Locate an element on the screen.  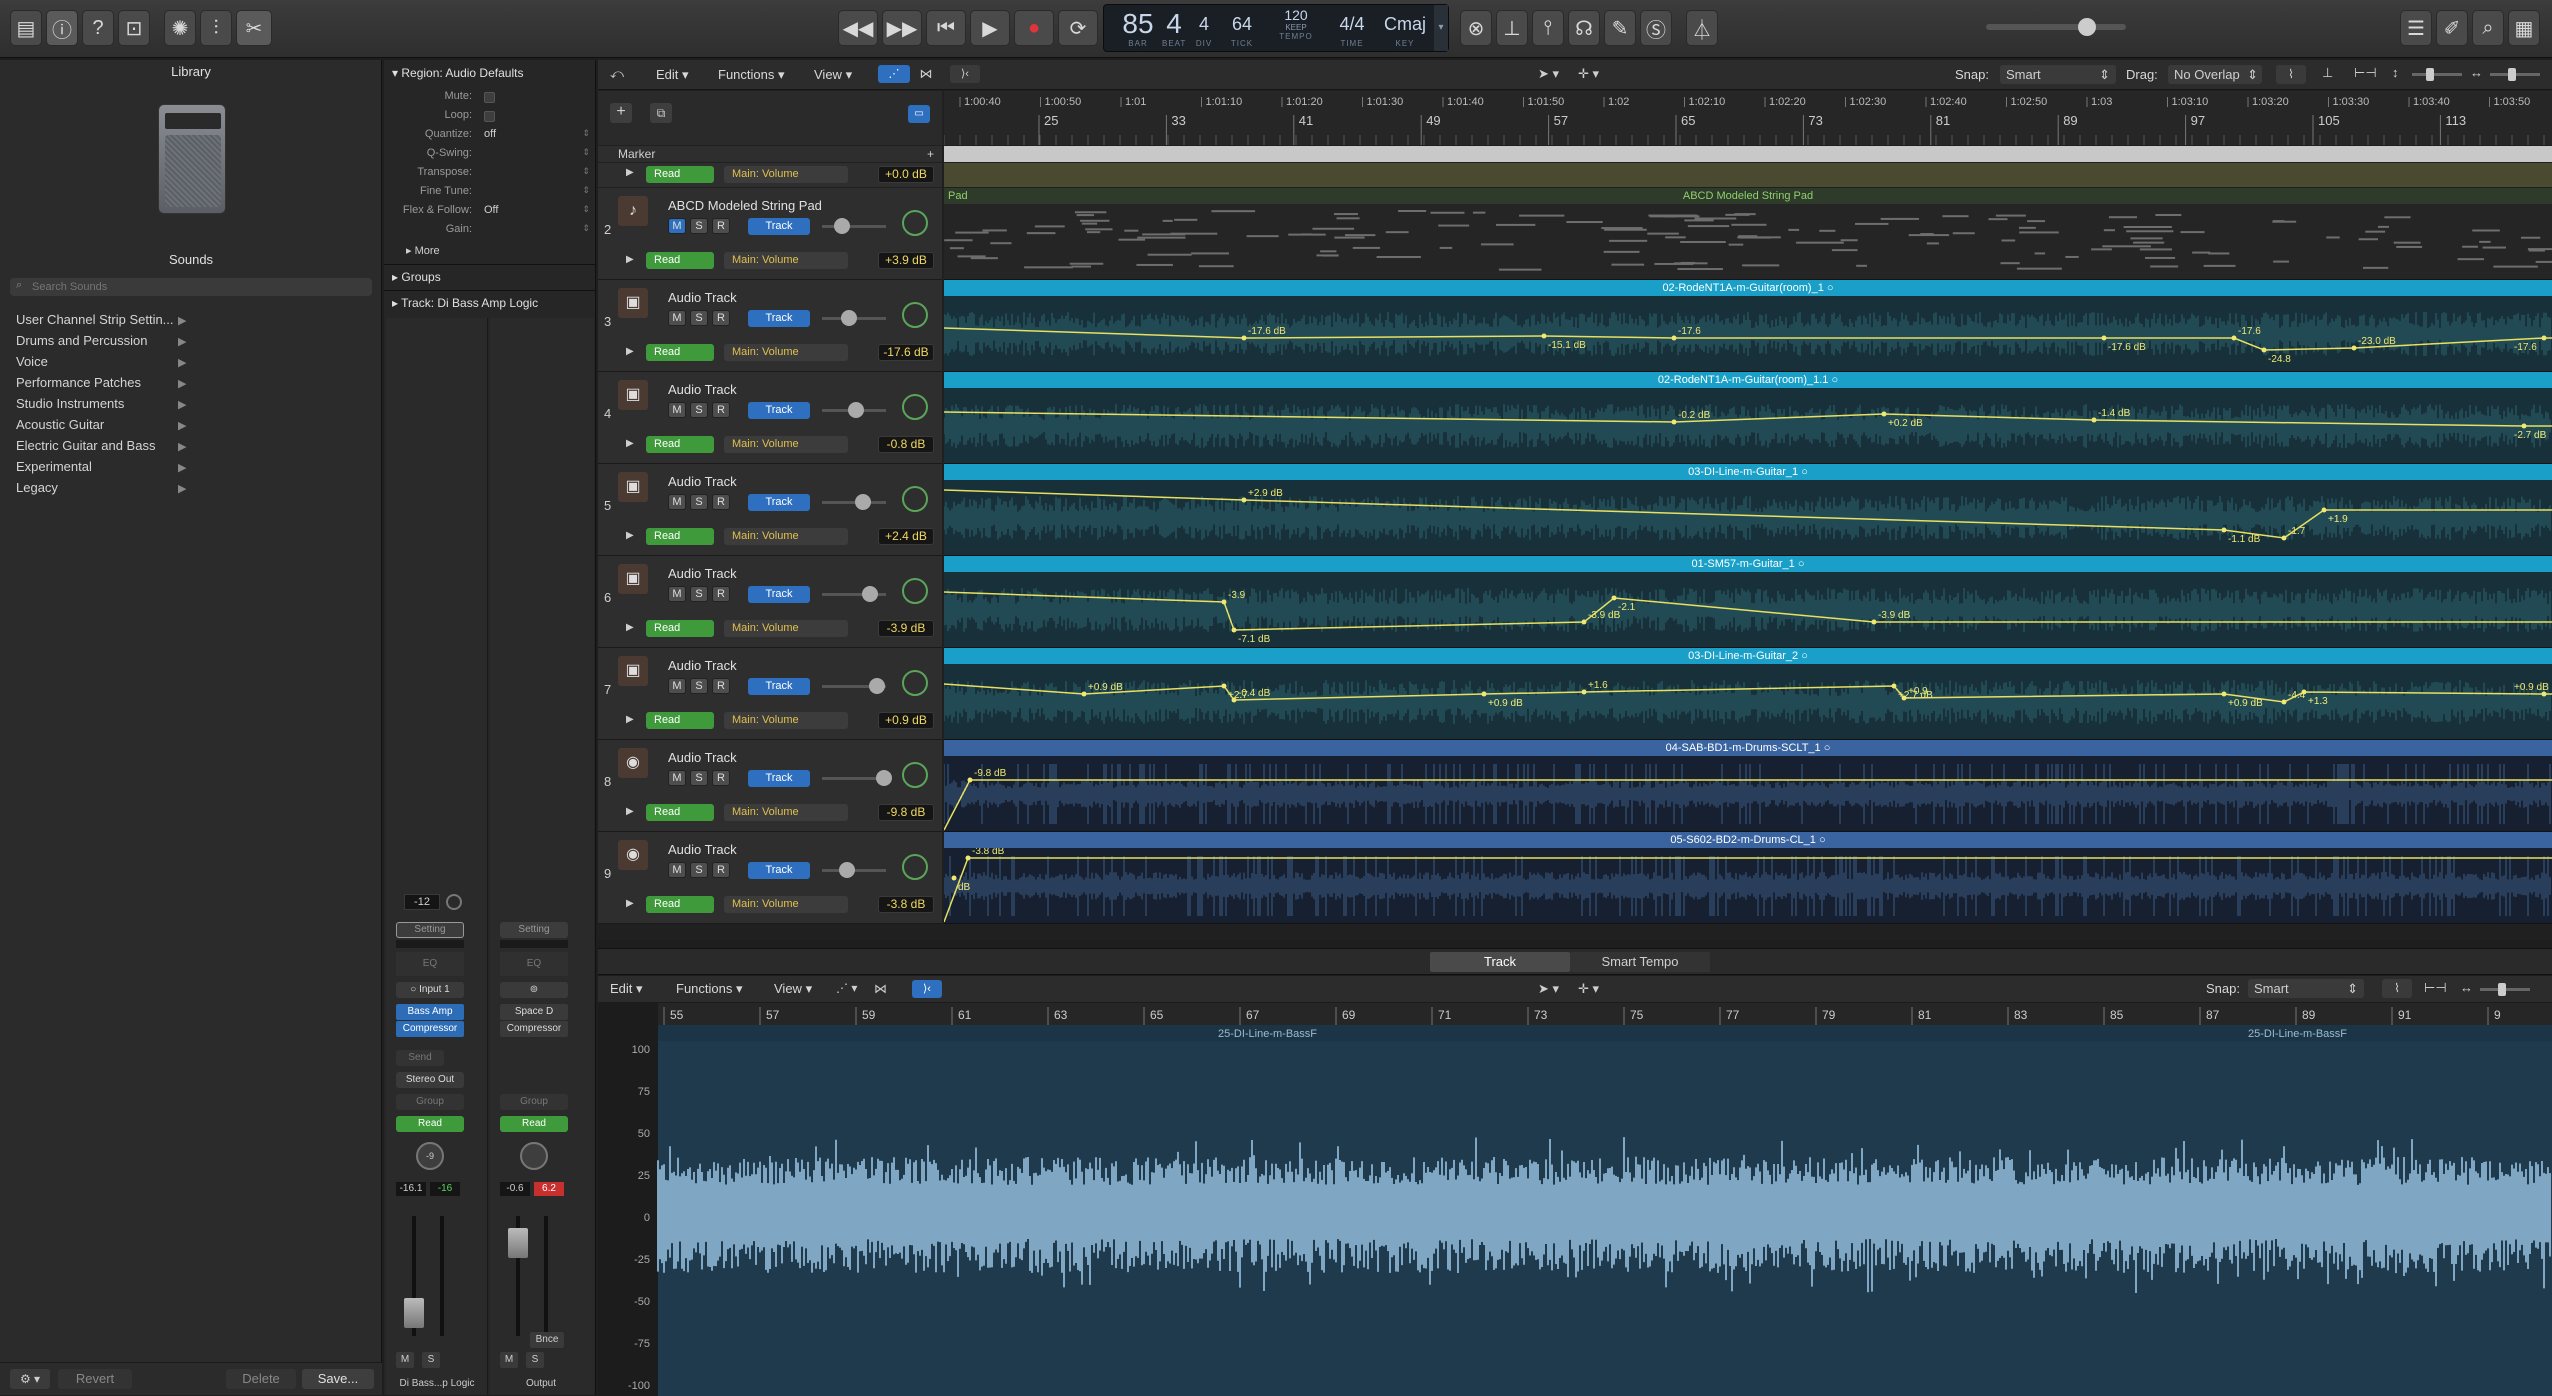
region-header: 02-RodeNT1A-m-Guitar(room)_1.1 ○ is located at coordinates (1748, 380).